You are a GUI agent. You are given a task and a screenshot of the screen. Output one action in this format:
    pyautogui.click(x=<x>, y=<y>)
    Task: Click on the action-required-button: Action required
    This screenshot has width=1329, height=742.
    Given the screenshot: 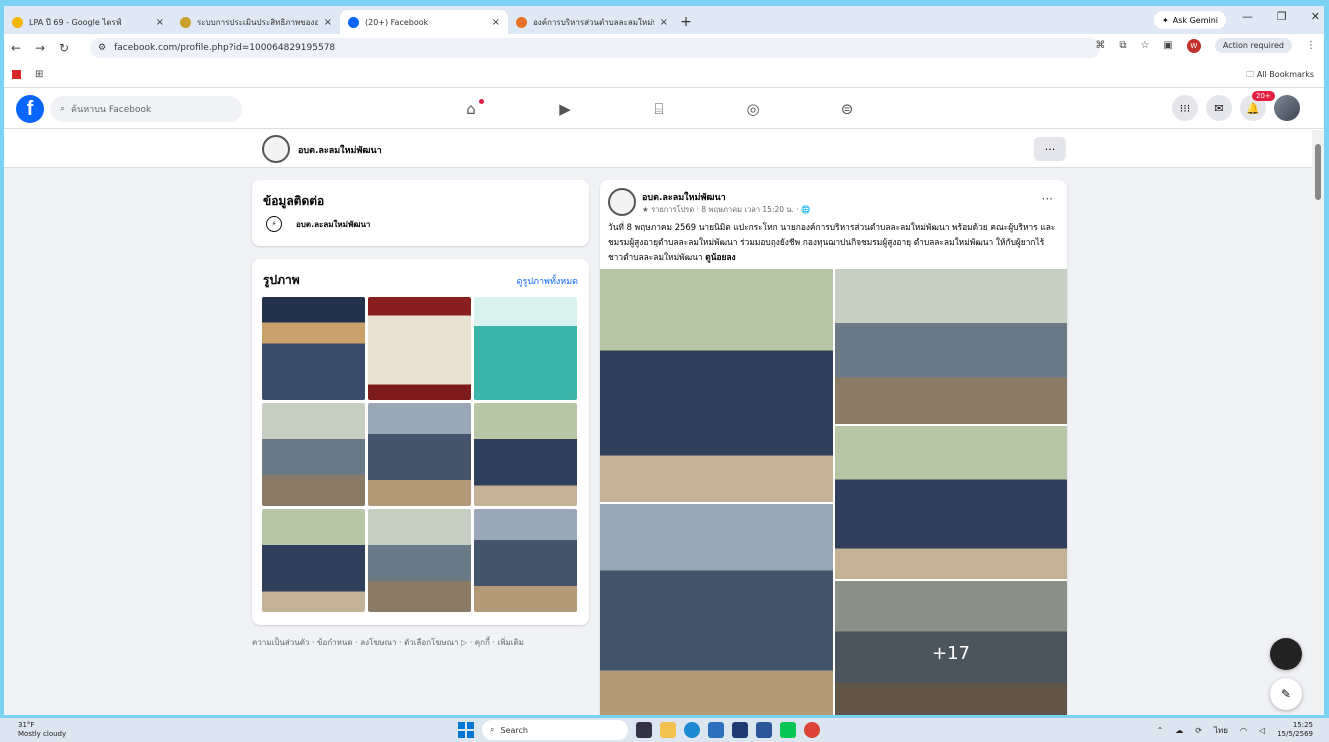 What is the action you would take?
    pyautogui.click(x=1253, y=45)
    